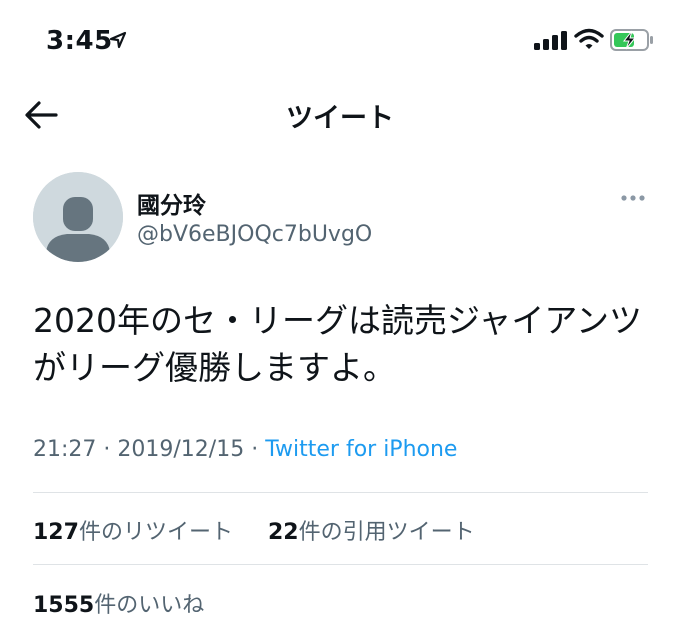 Image resolution: width=680 pixels, height=623 pixels. I want to click on cellular-signal-icon, so click(550, 40).